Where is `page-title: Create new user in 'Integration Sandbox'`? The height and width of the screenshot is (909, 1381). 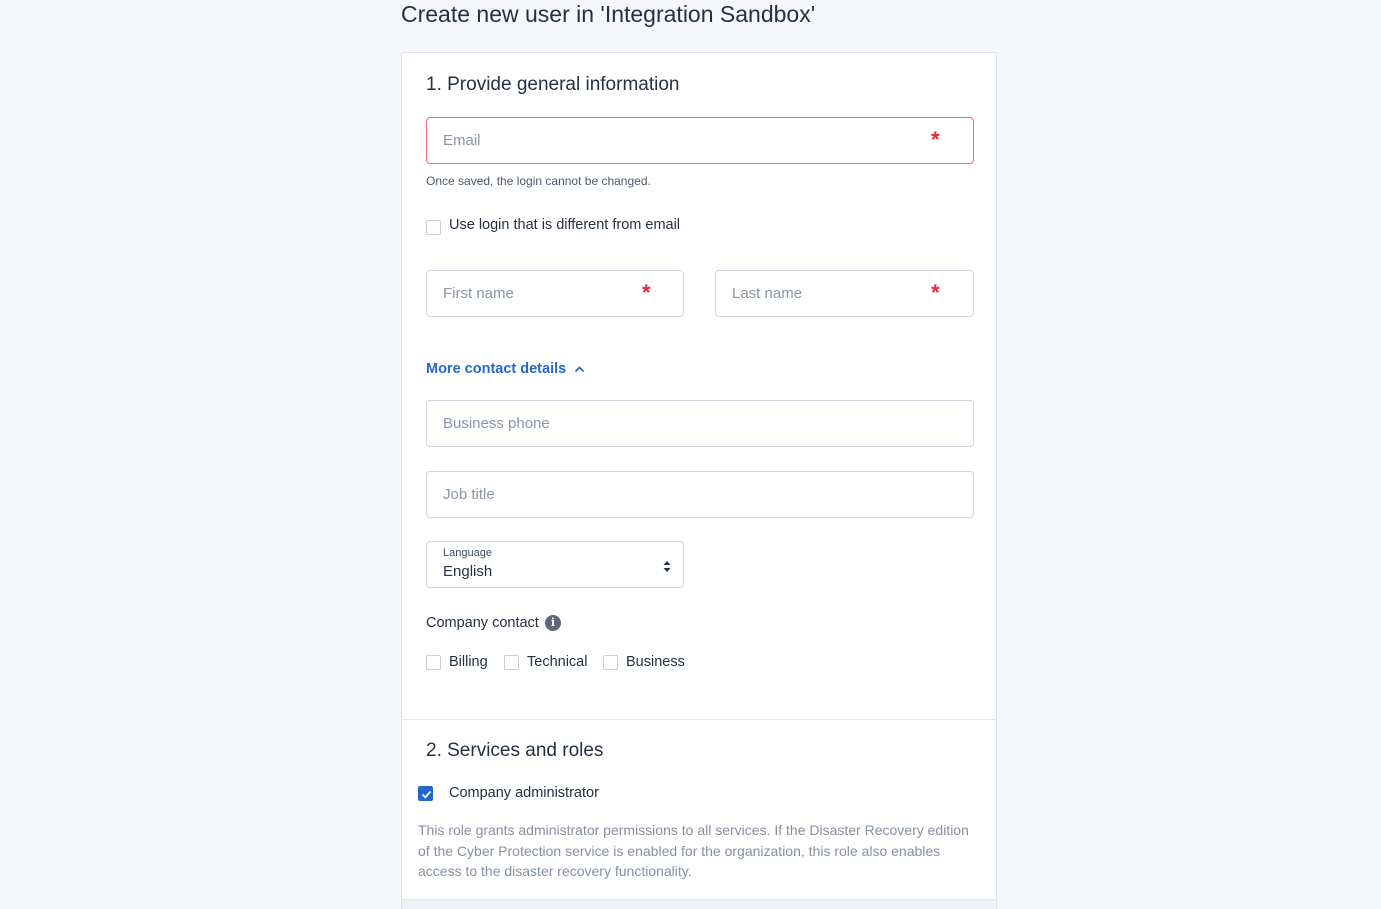
page-title: Create new user in 'Integration Sandbox' is located at coordinates (608, 14).